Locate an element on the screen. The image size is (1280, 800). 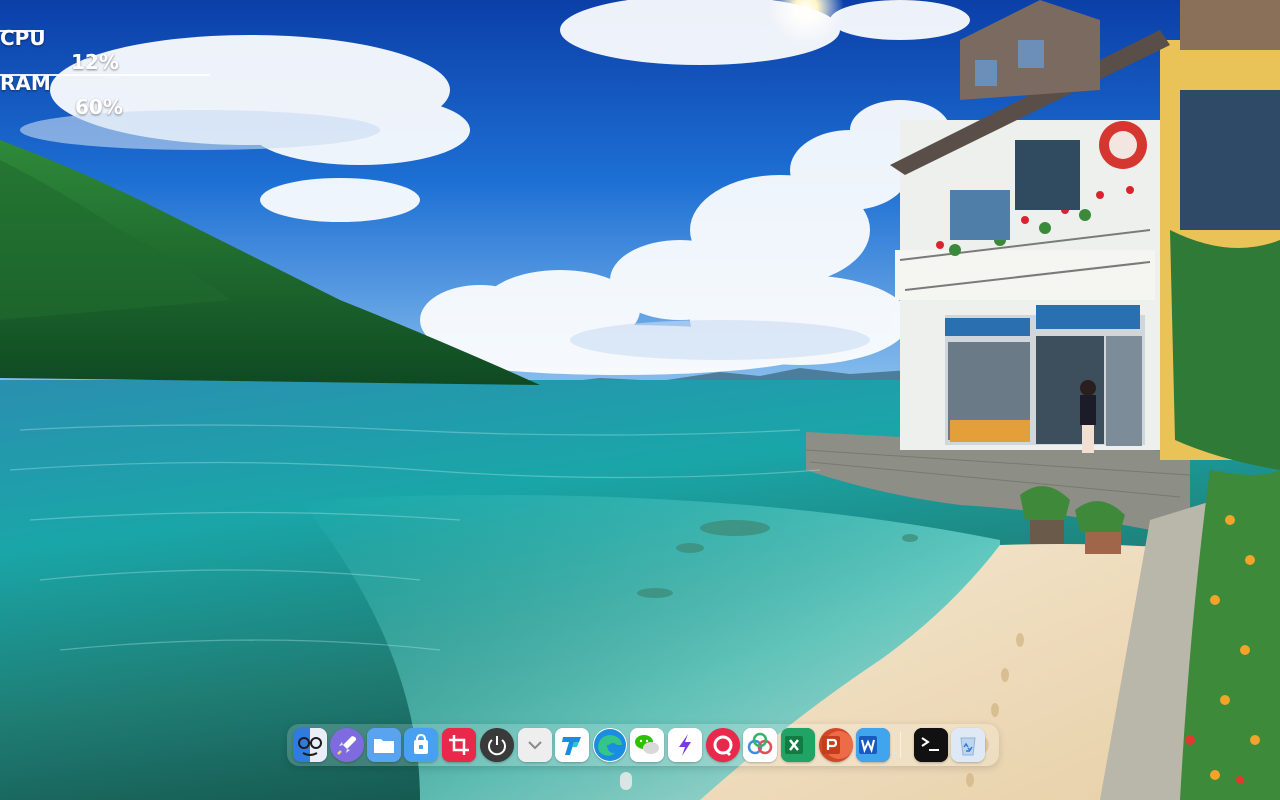
cpu-underline is located at coordinates (21, 31).